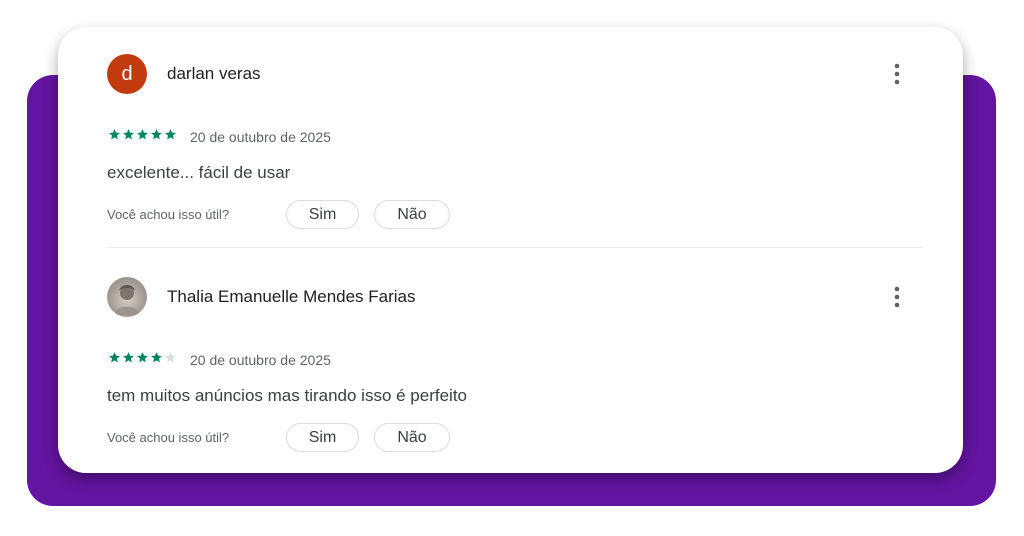 The image size is (1024, 536). I want to click on avatar-letter: d, so click(127, 73).